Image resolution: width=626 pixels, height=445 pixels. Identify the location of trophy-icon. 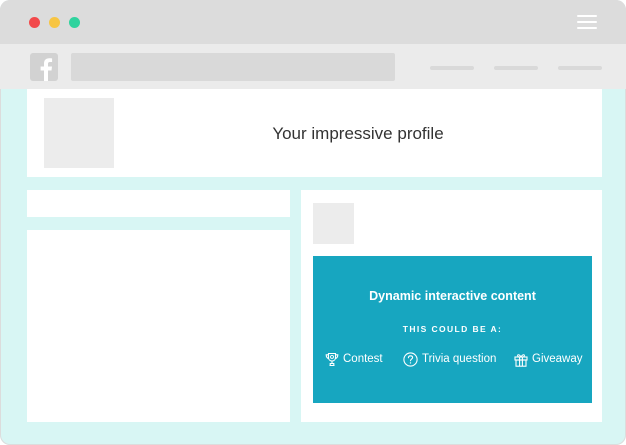
(332, 359).